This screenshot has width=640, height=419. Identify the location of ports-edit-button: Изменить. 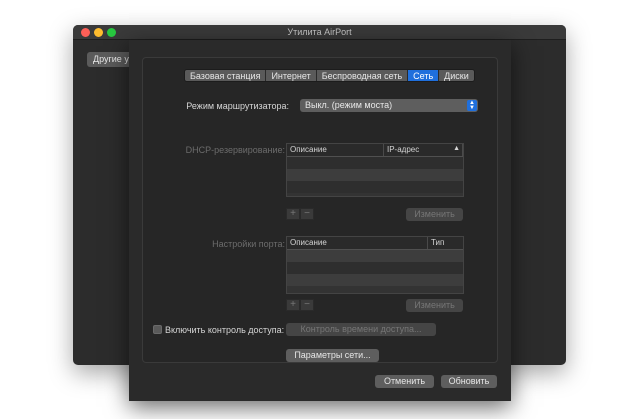
(434, 305).